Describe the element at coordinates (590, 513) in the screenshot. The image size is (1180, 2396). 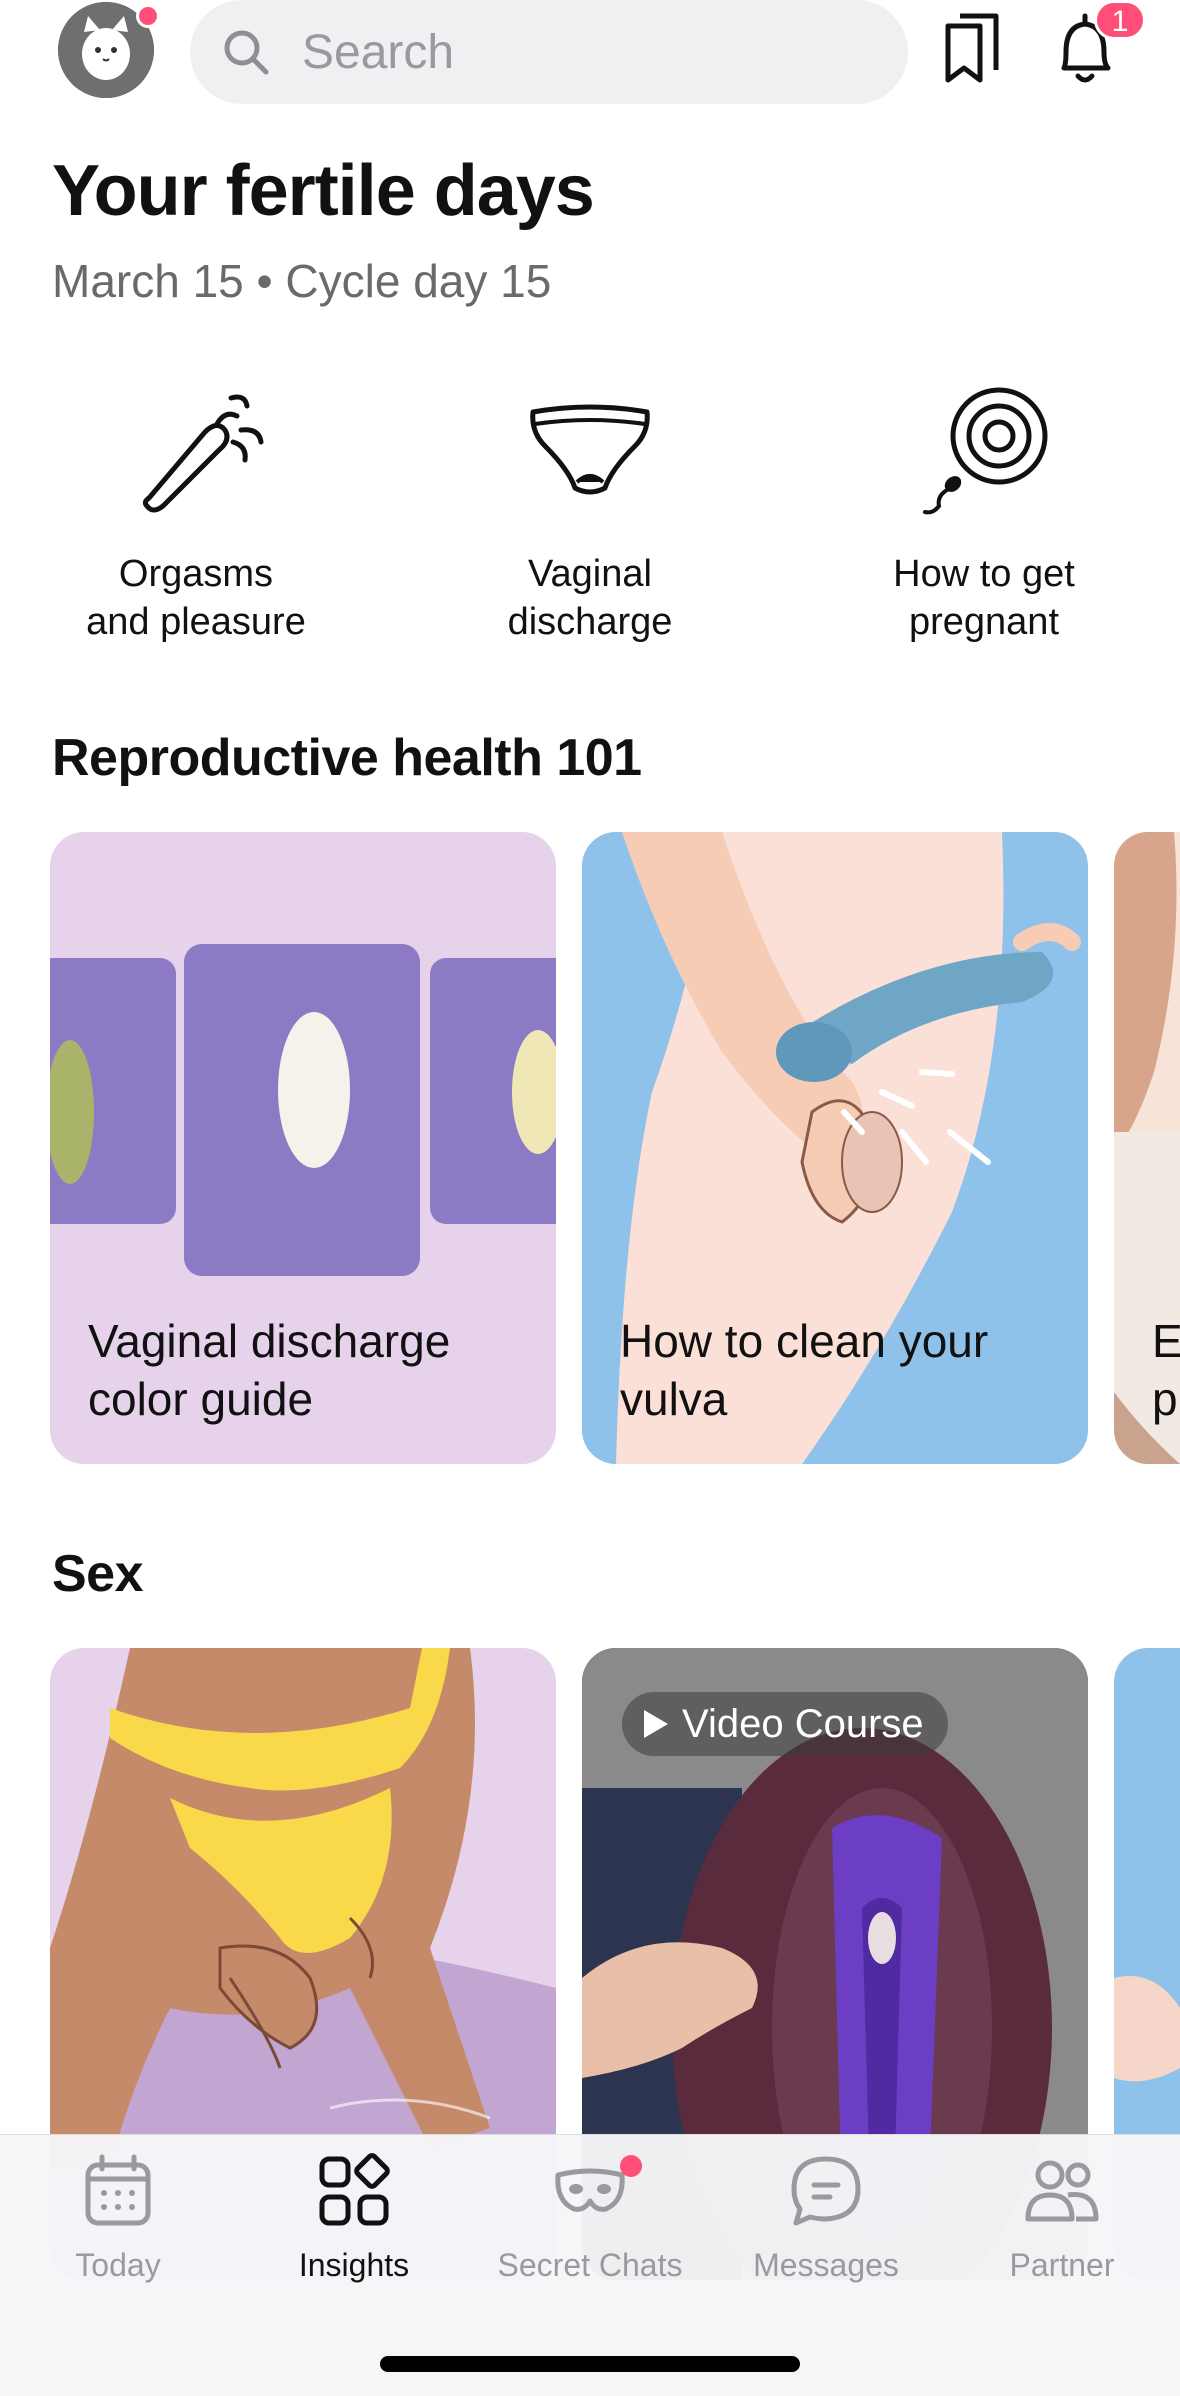
I see `topic-vaginal-discharge: Vaginal discharge` at that location.